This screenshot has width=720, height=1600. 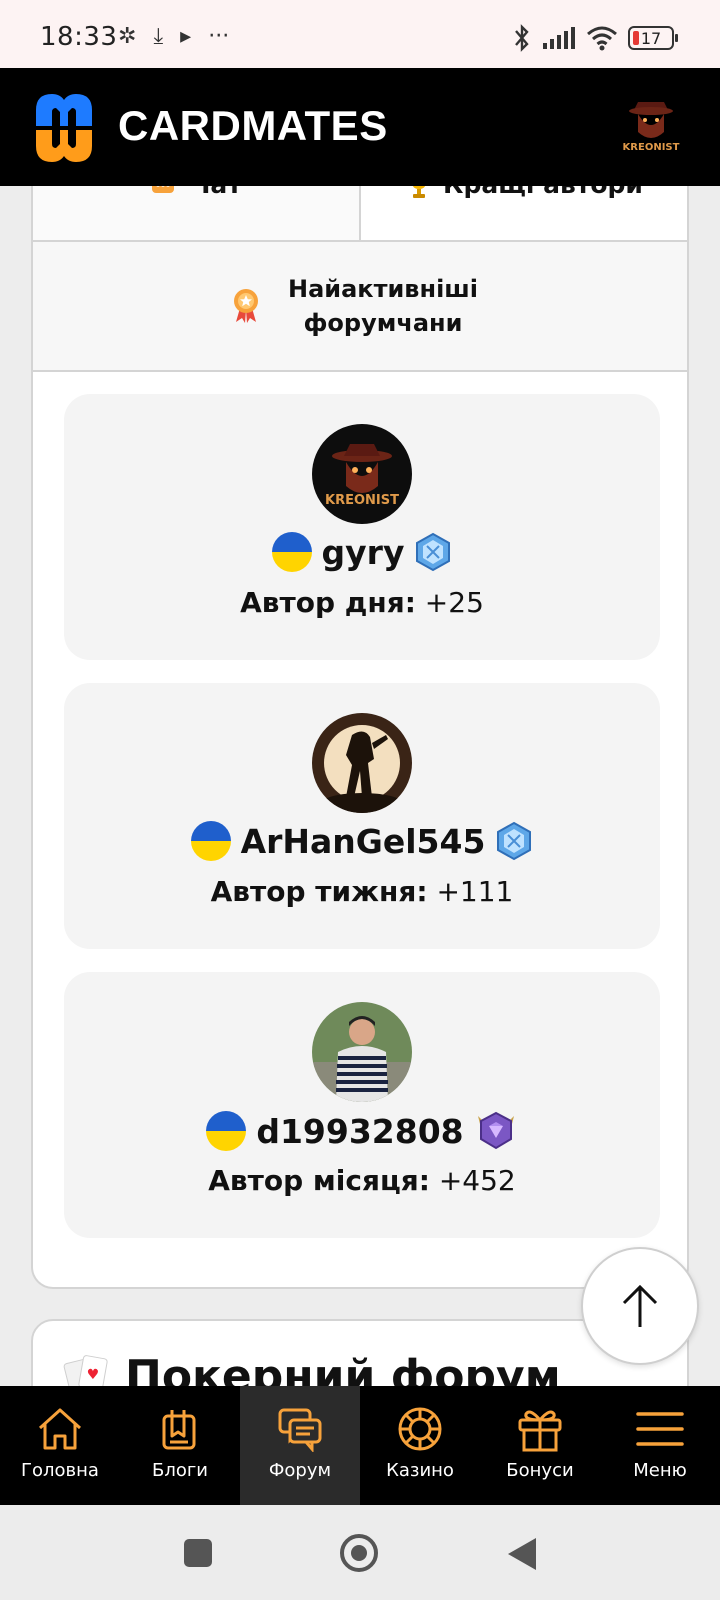 I want to click on home-button, so click(x=359, y=1553).